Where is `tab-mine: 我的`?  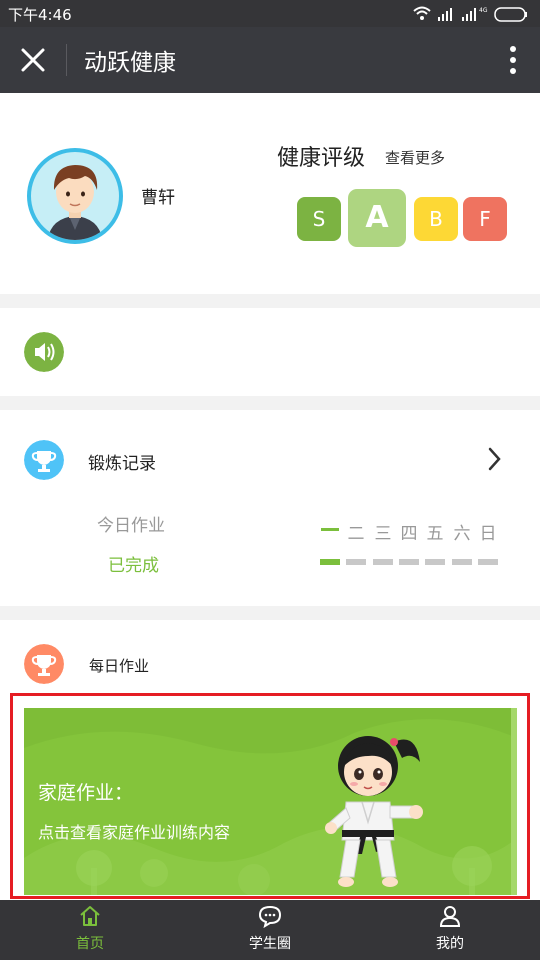
tab-mine: 我的 is located at coordinates (450, 930).